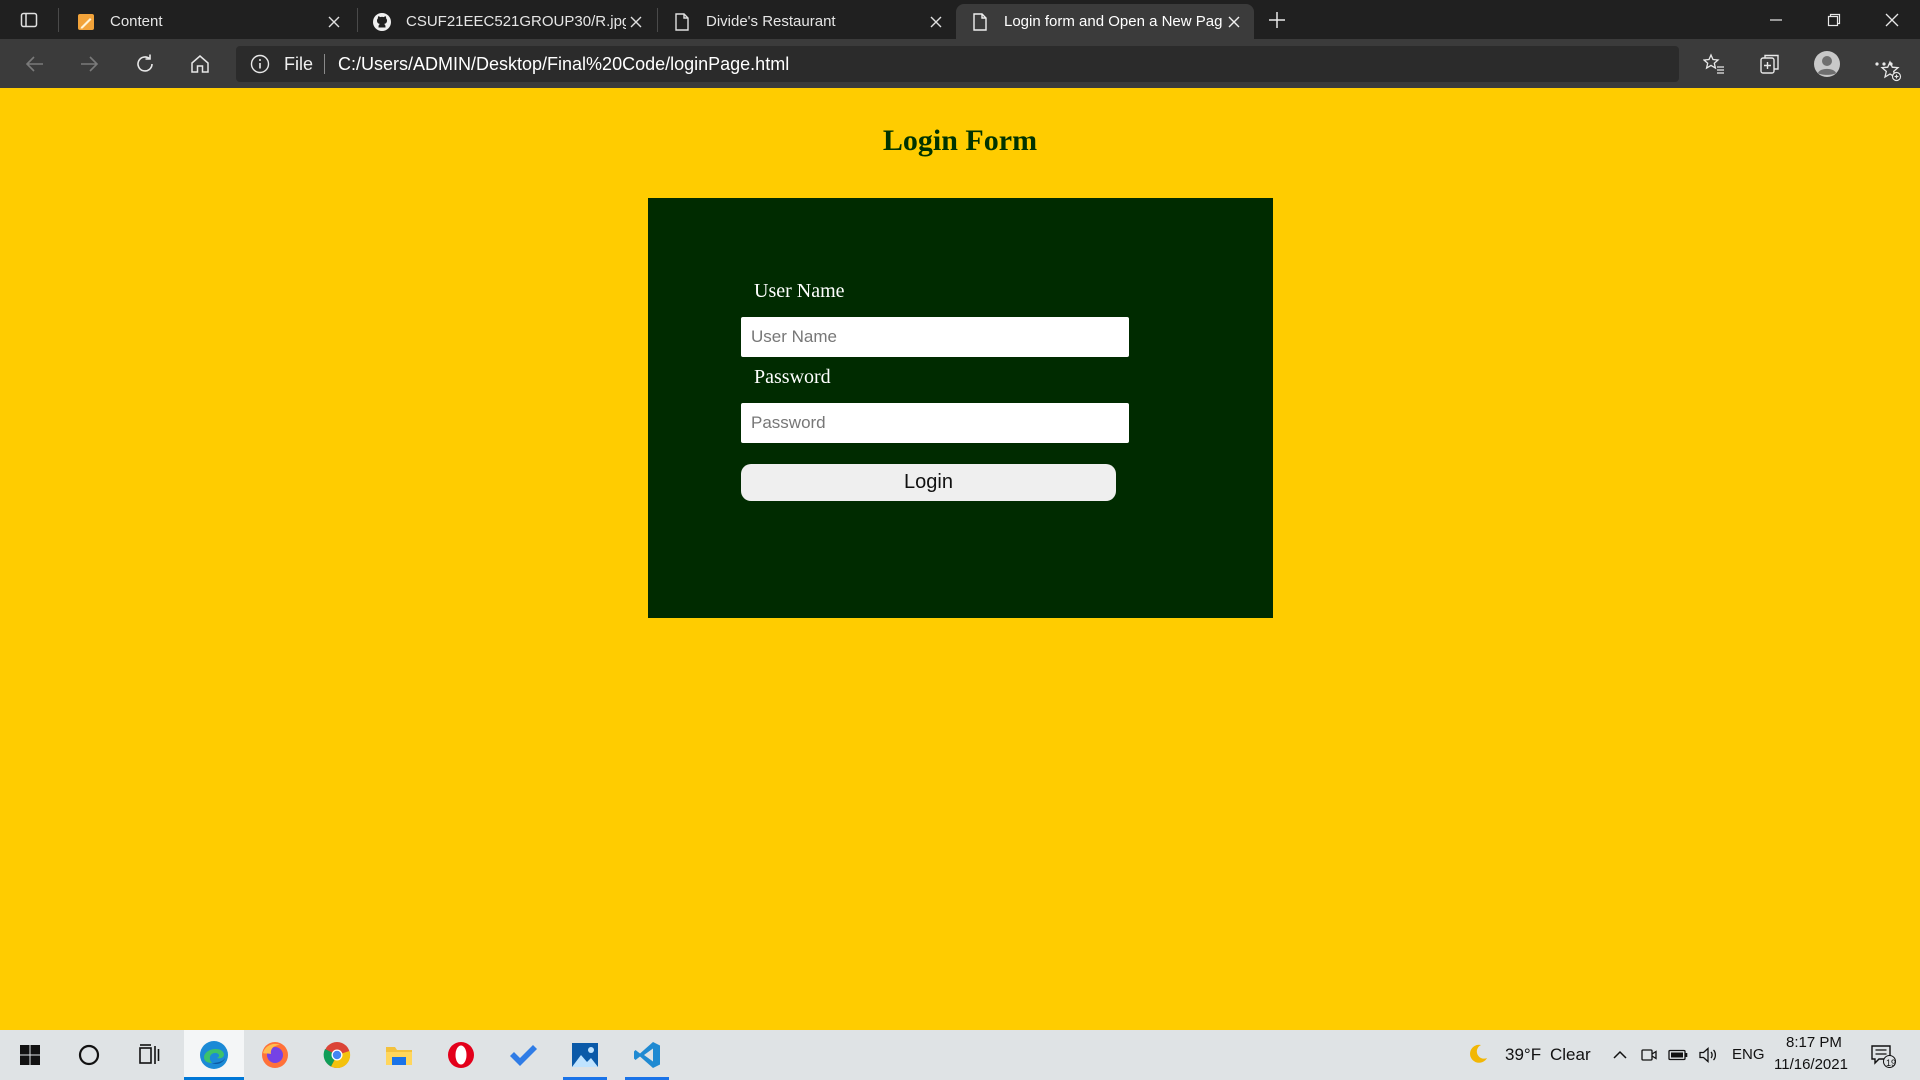 This screenshot has width=1920, height=1080. I want to click on refresh-icon, so click(145, 63).